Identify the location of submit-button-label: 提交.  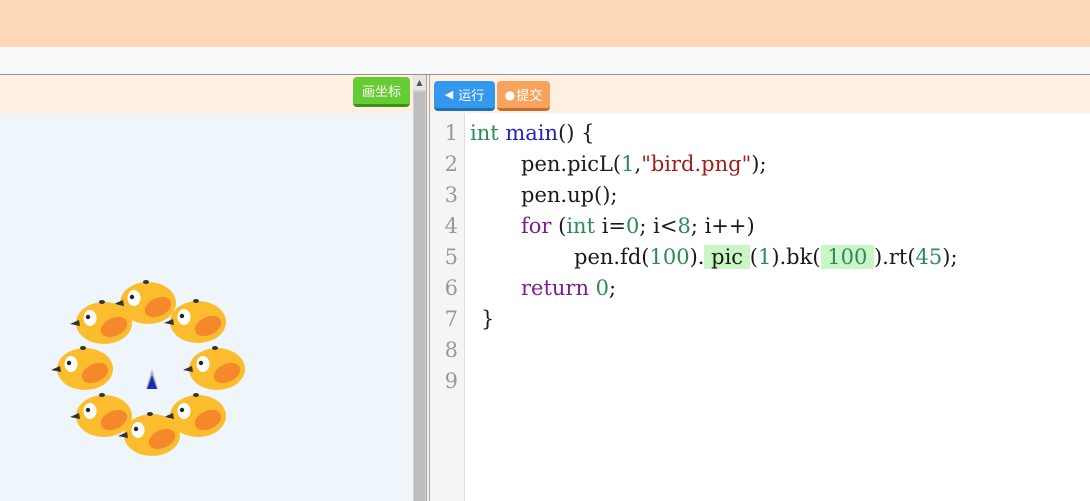
(529, 96).